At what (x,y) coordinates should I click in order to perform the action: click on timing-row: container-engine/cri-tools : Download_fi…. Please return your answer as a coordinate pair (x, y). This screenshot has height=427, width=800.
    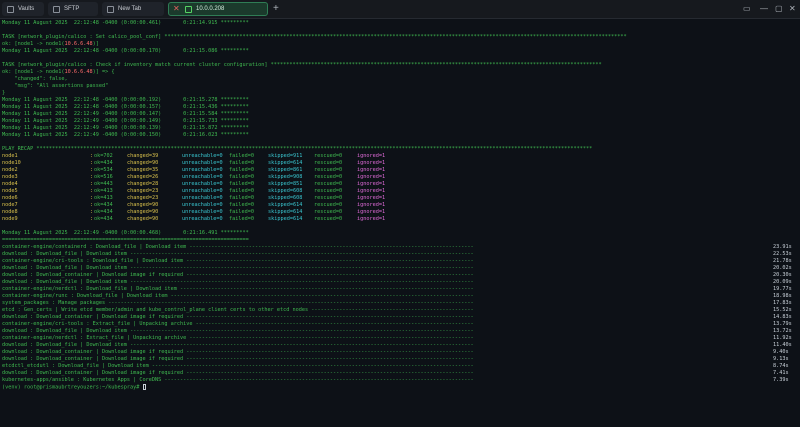
    Looking at the image, I should click on (397, 261).